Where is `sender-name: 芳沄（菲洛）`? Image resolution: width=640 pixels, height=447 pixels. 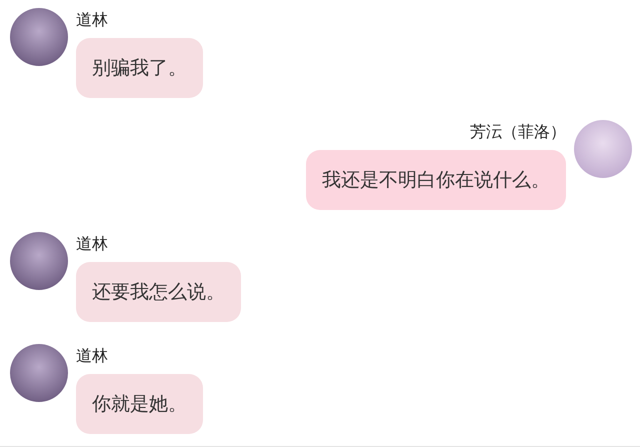 sender-name: 芳沄（菲洛） is located at coordinates (518, 132).